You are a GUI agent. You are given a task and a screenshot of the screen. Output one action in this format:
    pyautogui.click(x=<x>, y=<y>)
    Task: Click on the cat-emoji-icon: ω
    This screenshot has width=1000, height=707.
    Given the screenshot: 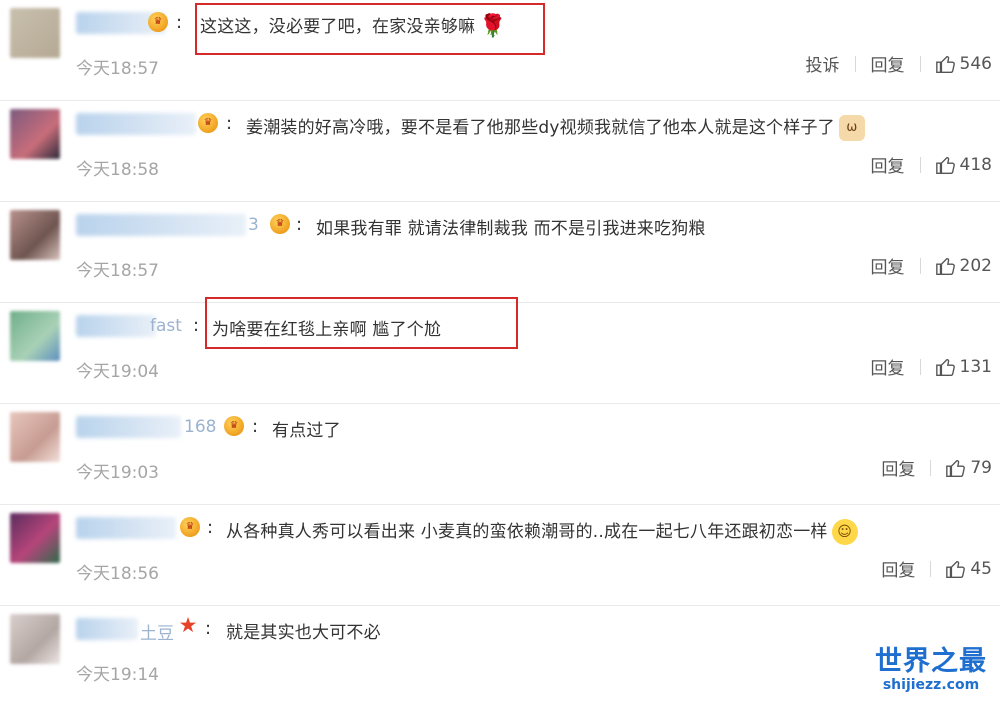 What is the action you would take?
    pyautogui.click(x=851, y=128)
    